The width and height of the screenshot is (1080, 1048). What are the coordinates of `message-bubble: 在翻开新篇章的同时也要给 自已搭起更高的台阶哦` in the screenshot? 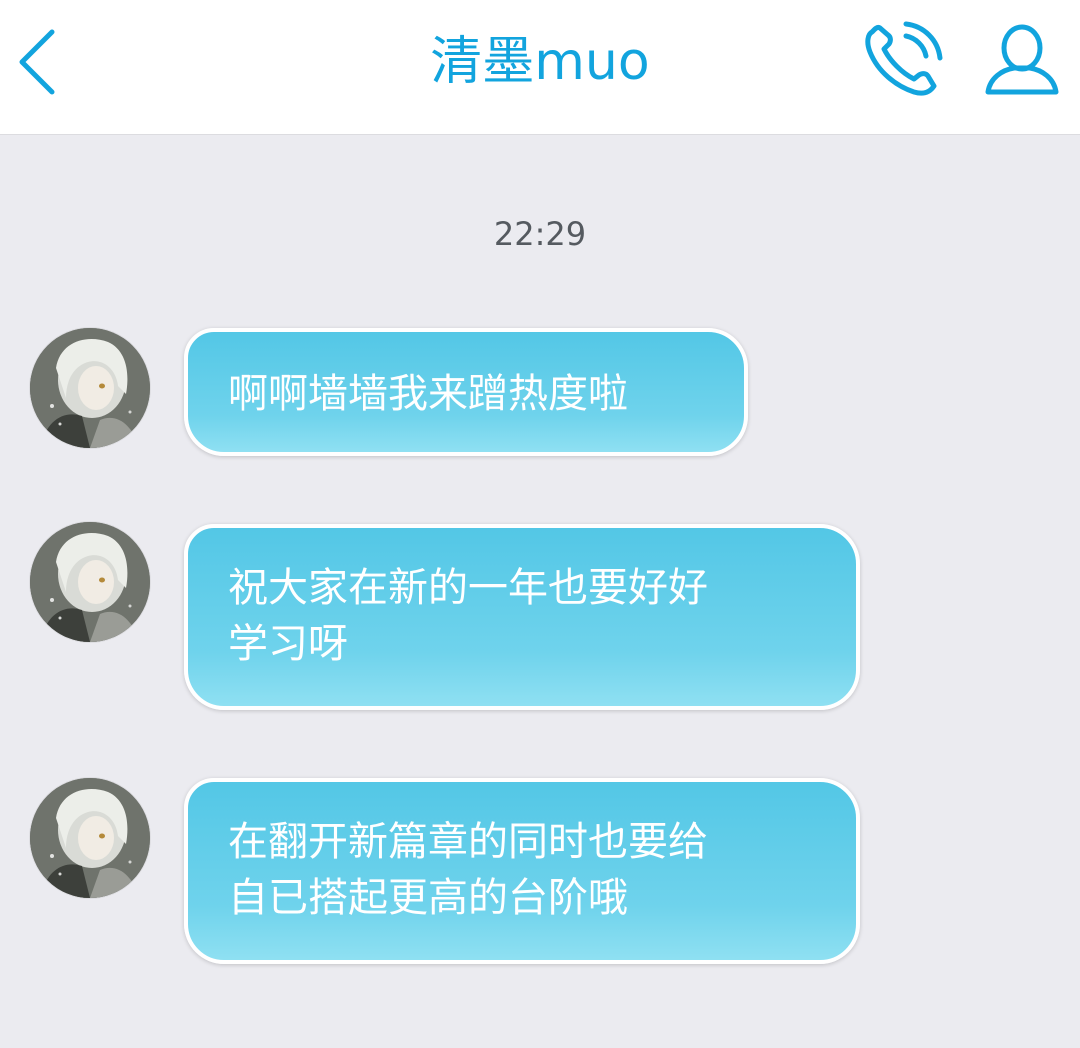 It's located at (522, 871).